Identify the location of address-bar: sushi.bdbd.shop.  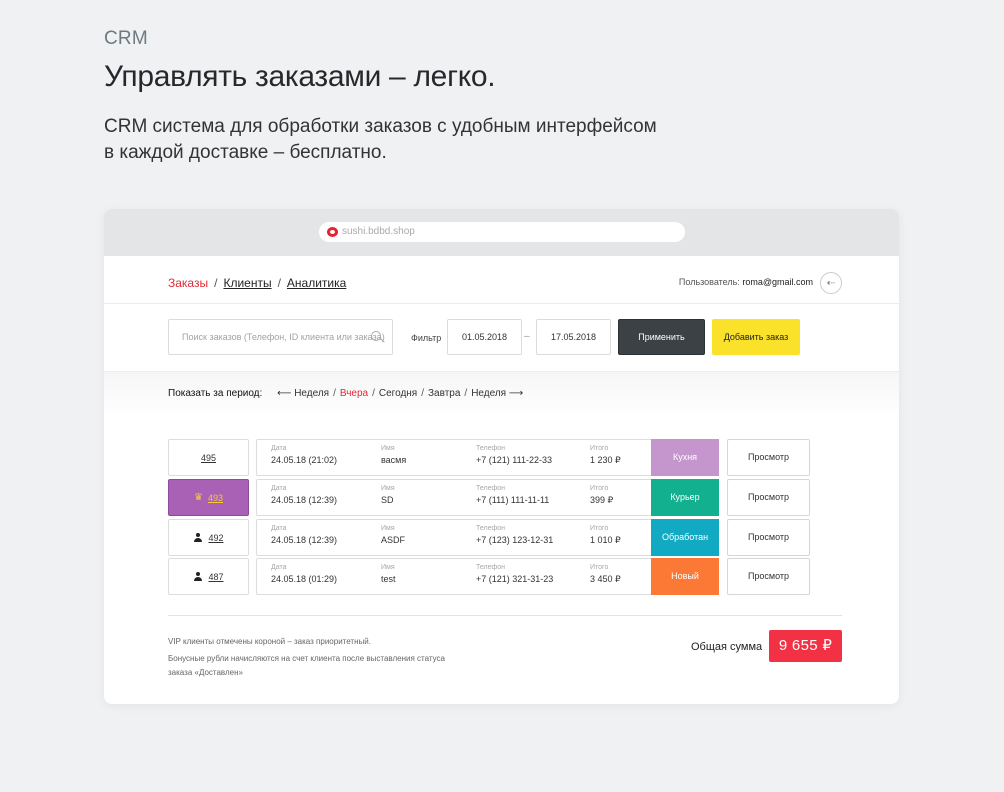
(502, 232).